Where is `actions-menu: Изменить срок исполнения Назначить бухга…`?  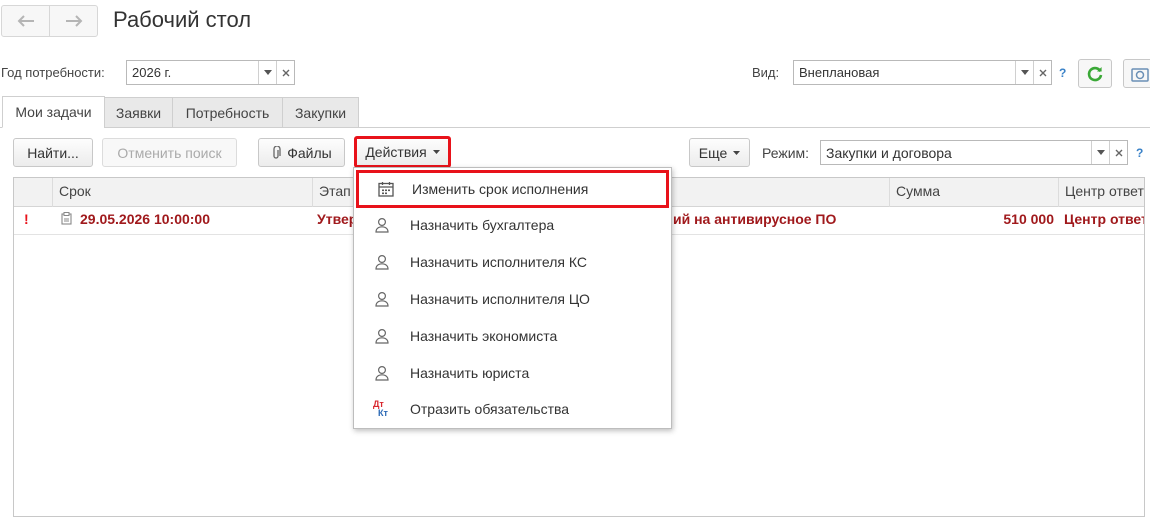 actions-menu: Изменить срок исполнения Назначить бухга… is located at coordinates (512, 298).